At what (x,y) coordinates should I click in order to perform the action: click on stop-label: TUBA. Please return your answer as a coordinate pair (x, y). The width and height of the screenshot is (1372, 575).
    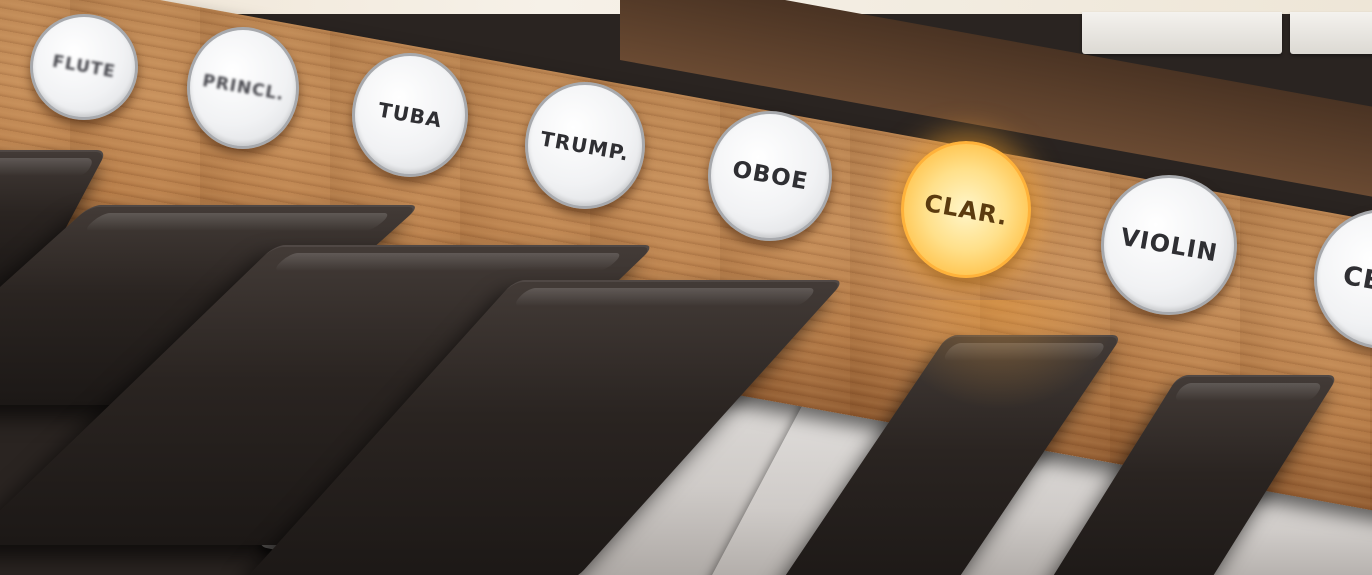
    Looking at the image, I should click on (410, 115).